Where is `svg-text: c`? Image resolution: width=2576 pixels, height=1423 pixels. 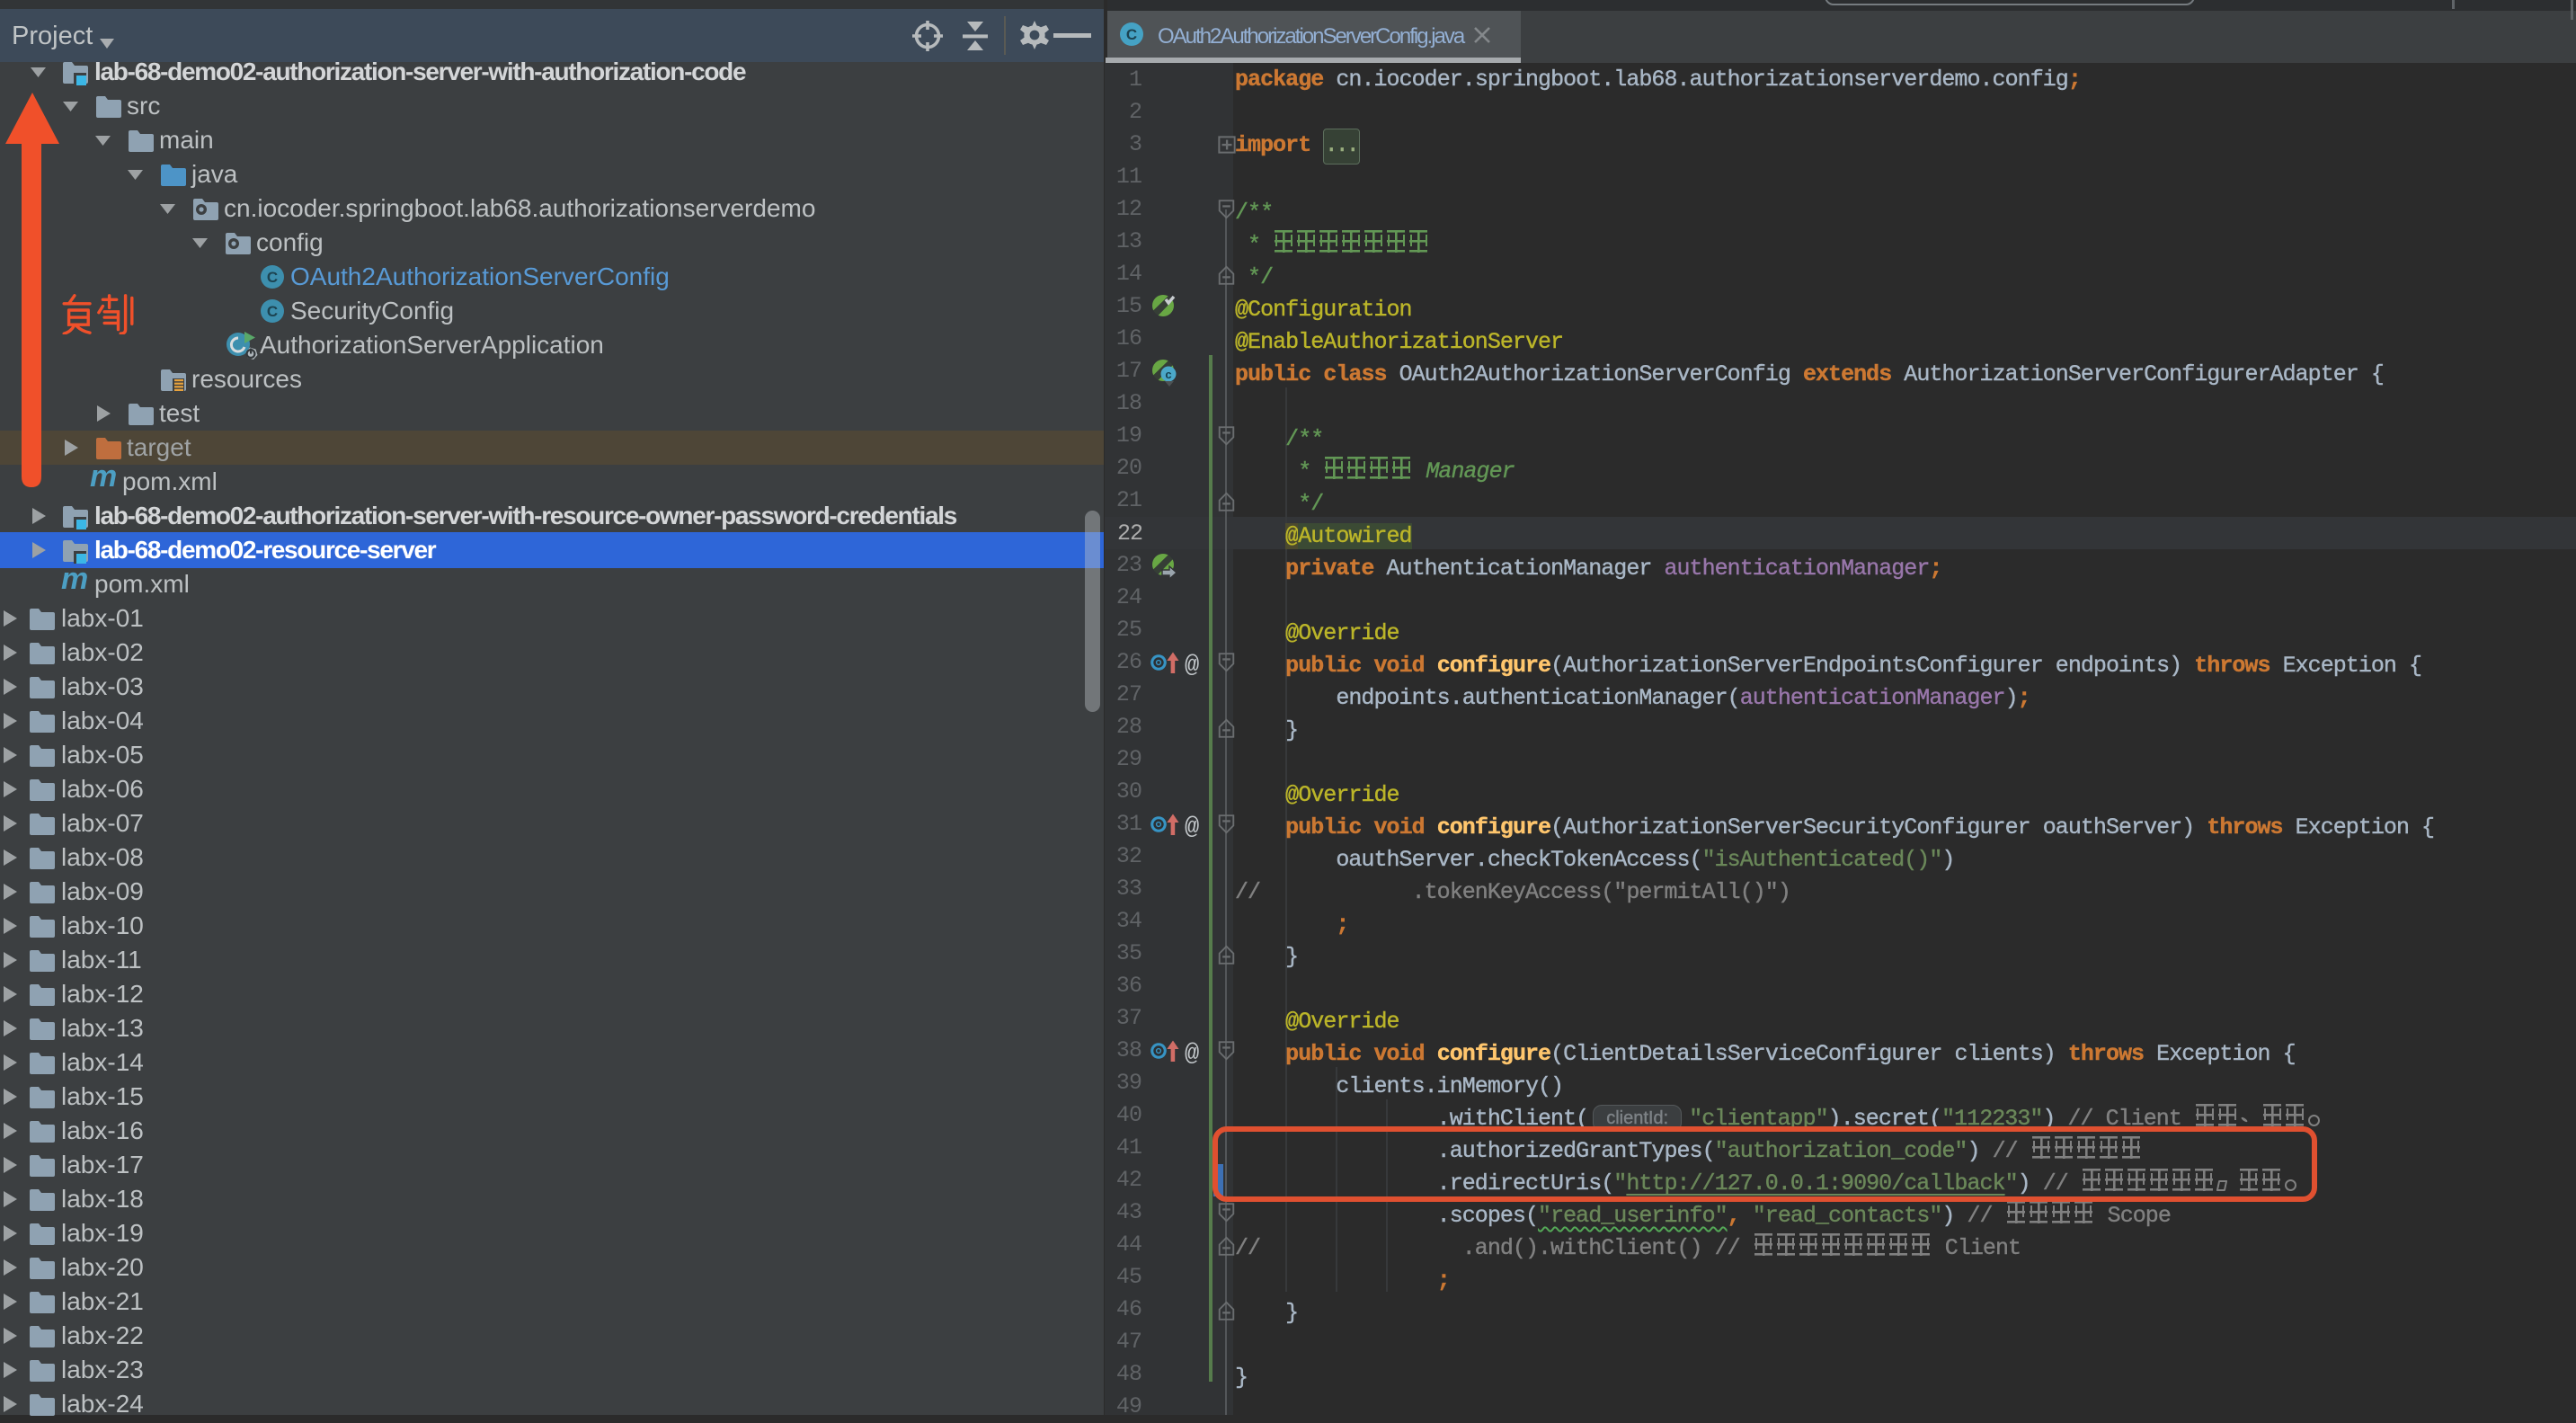 svg-text: c is located at coordinates (1168, 374).